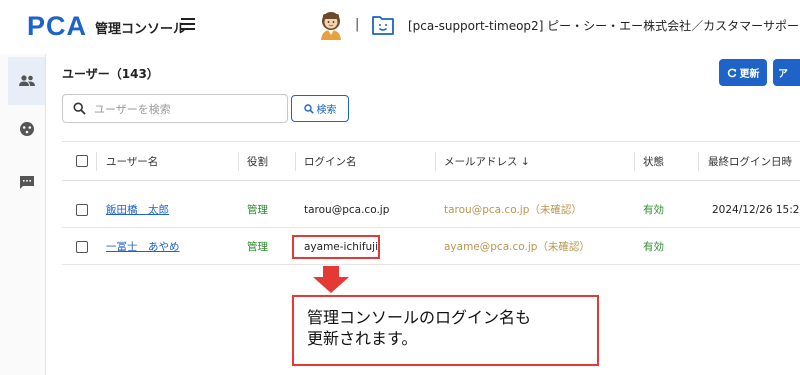 The width and height of the screenshot is (800, 375). What do you see at coordinates (326, 110) in the screenshot?
I see `search-button-label: 検索` at bounding box center [326, 110].